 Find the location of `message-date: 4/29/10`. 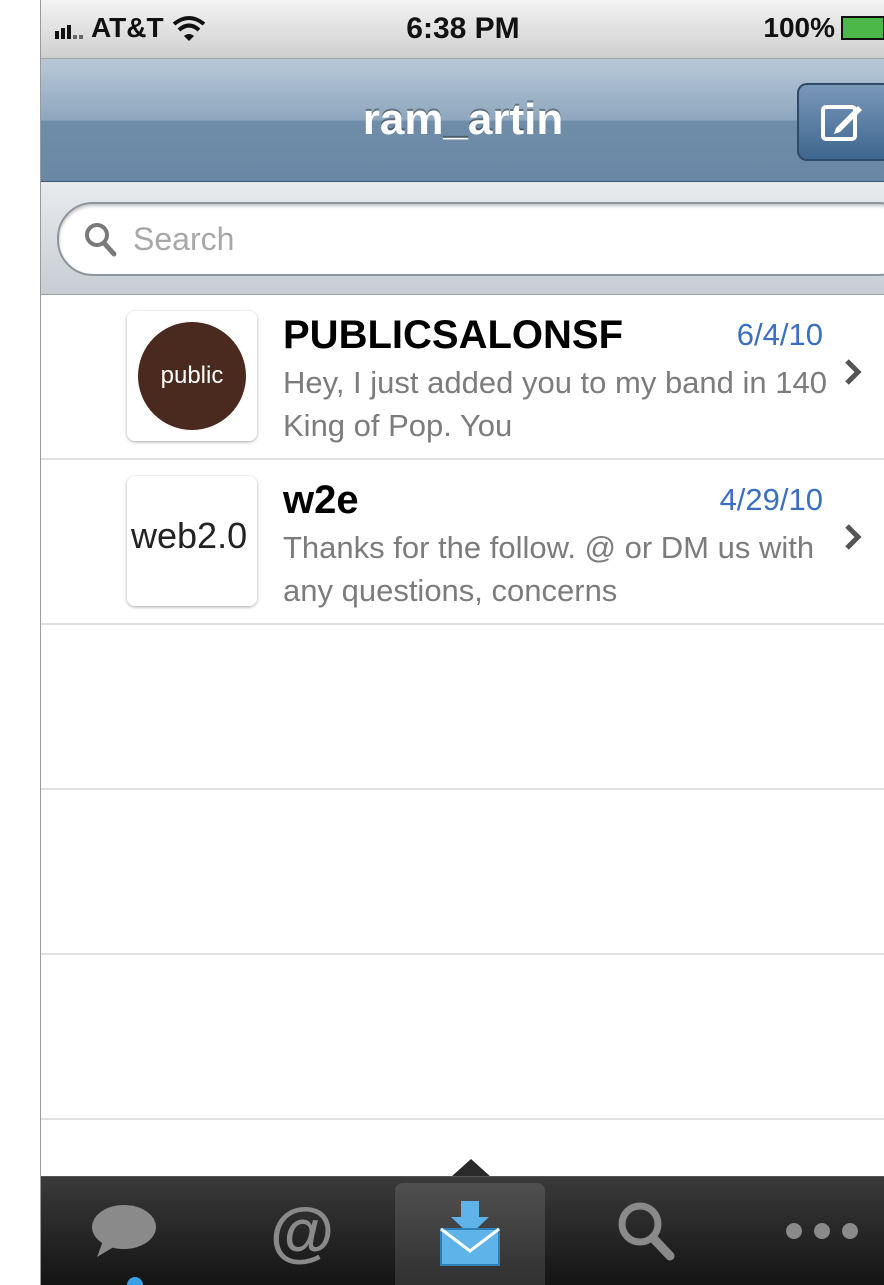

message-date: 4/29/10 is located at coordinates (771, 499).